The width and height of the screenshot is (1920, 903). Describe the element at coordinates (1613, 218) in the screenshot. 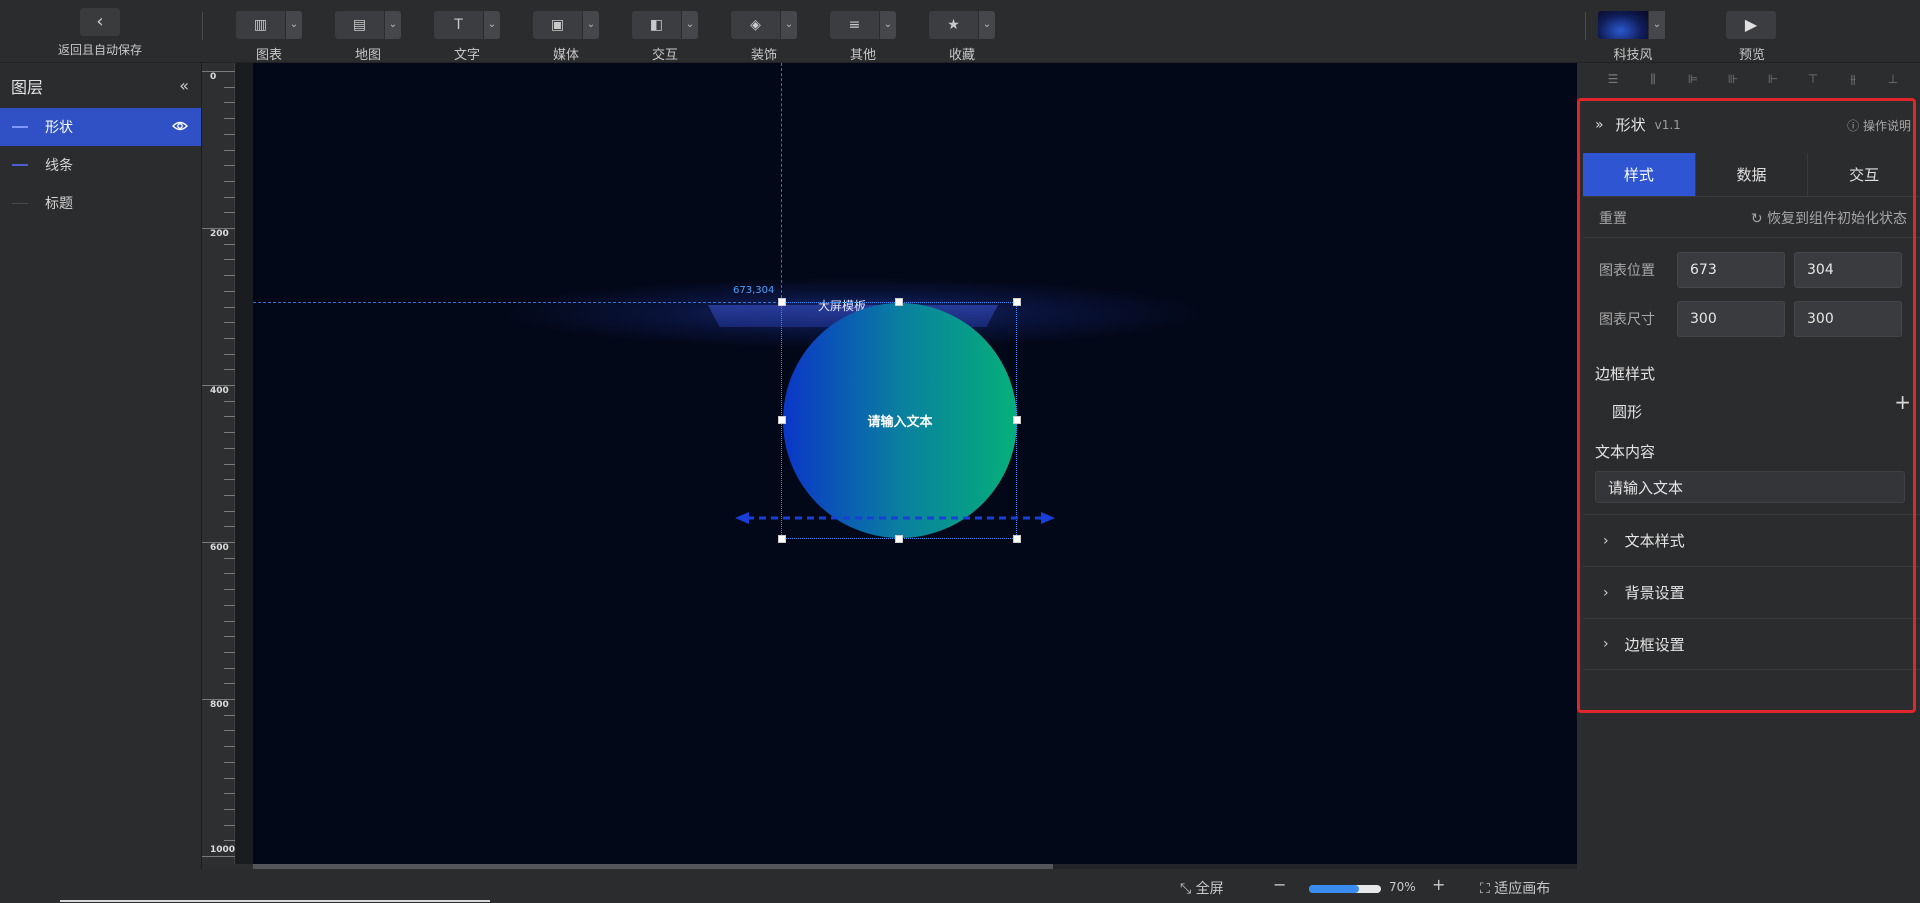

I see `reset-button: 重置` at that location.